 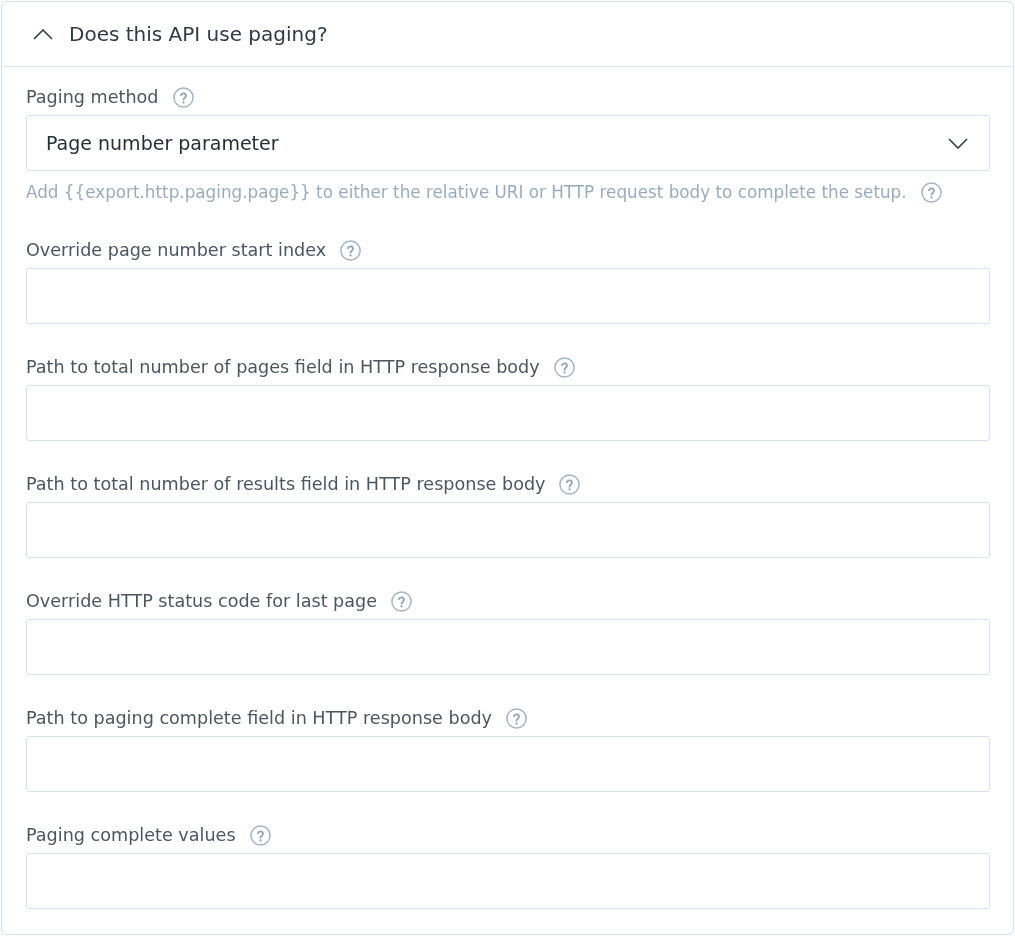 What do you see at coordinates (202, 601) in the screenshot?
I see `field-label: Override HTTP status code for last page` at bounding box center [202, 601].